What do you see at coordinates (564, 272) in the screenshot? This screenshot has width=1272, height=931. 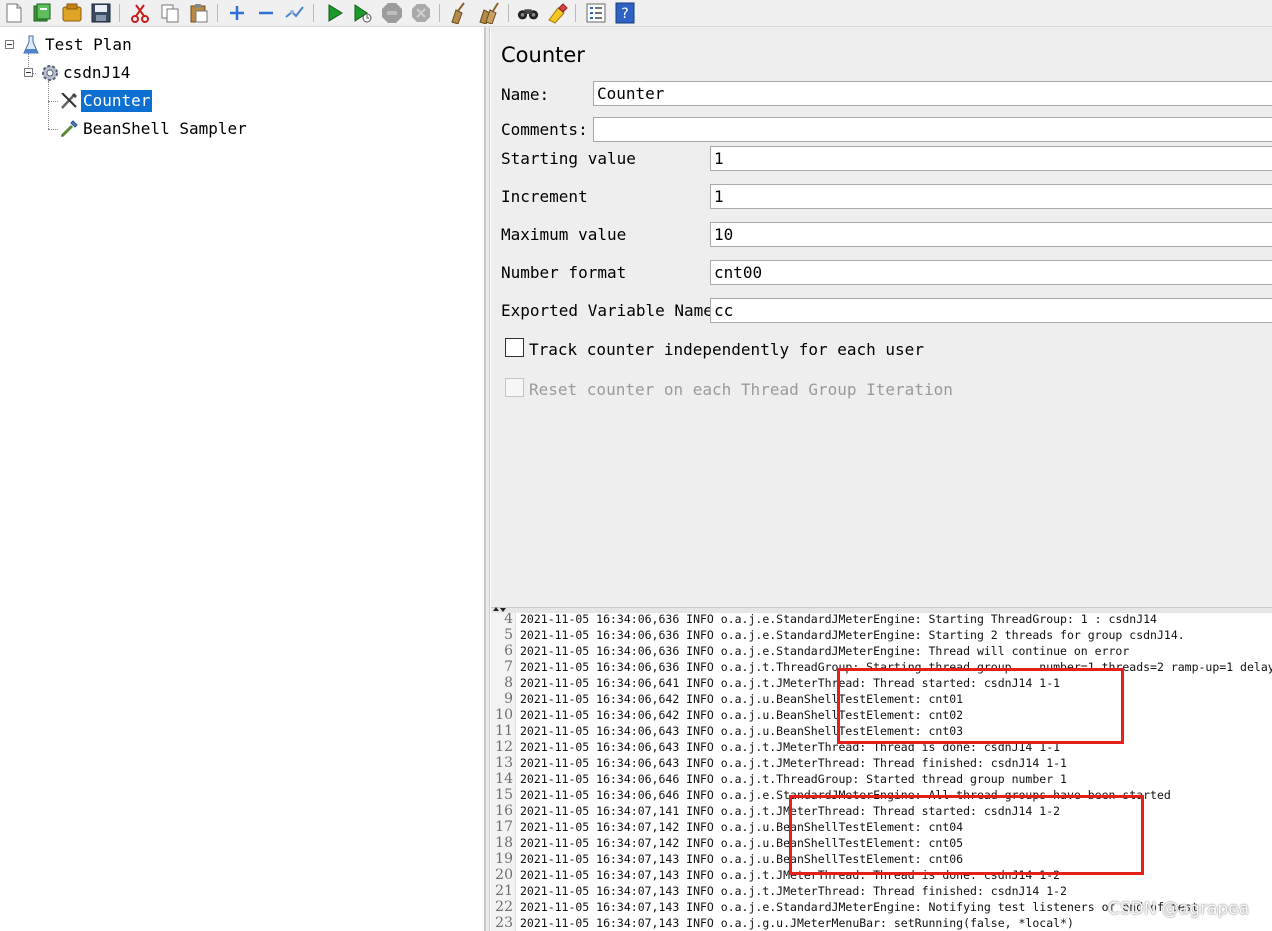 I see `number-format-label: Number format` at bounding box center [564, 272].